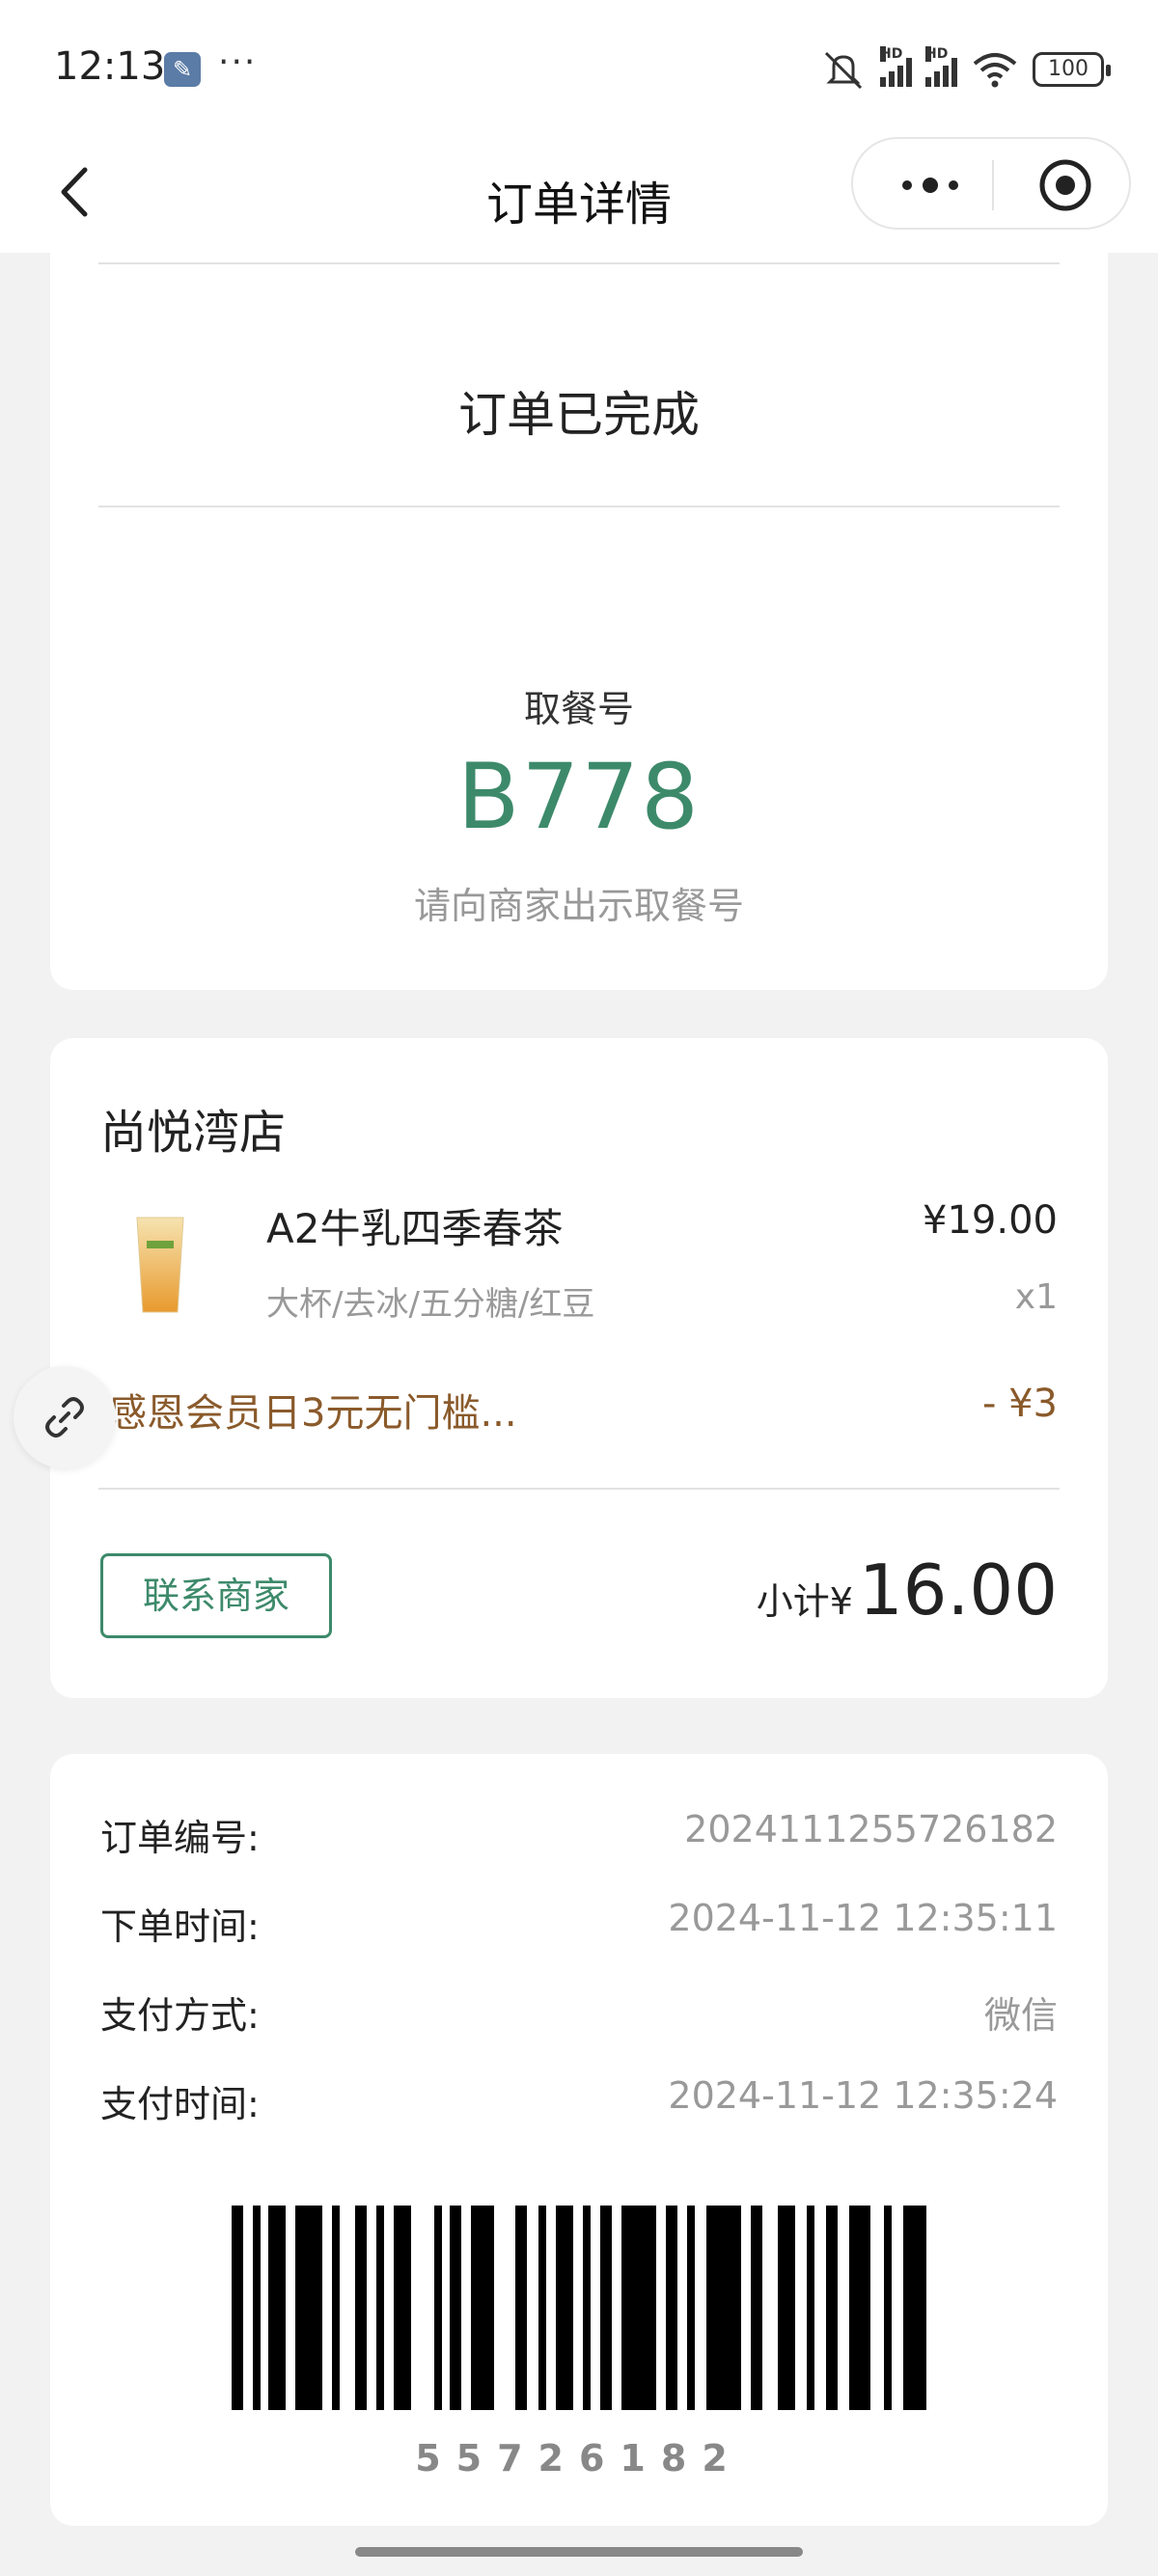  I want to click on info-row: 支付时间: 2024-11-12 12:35:24, so click(579, 2103).